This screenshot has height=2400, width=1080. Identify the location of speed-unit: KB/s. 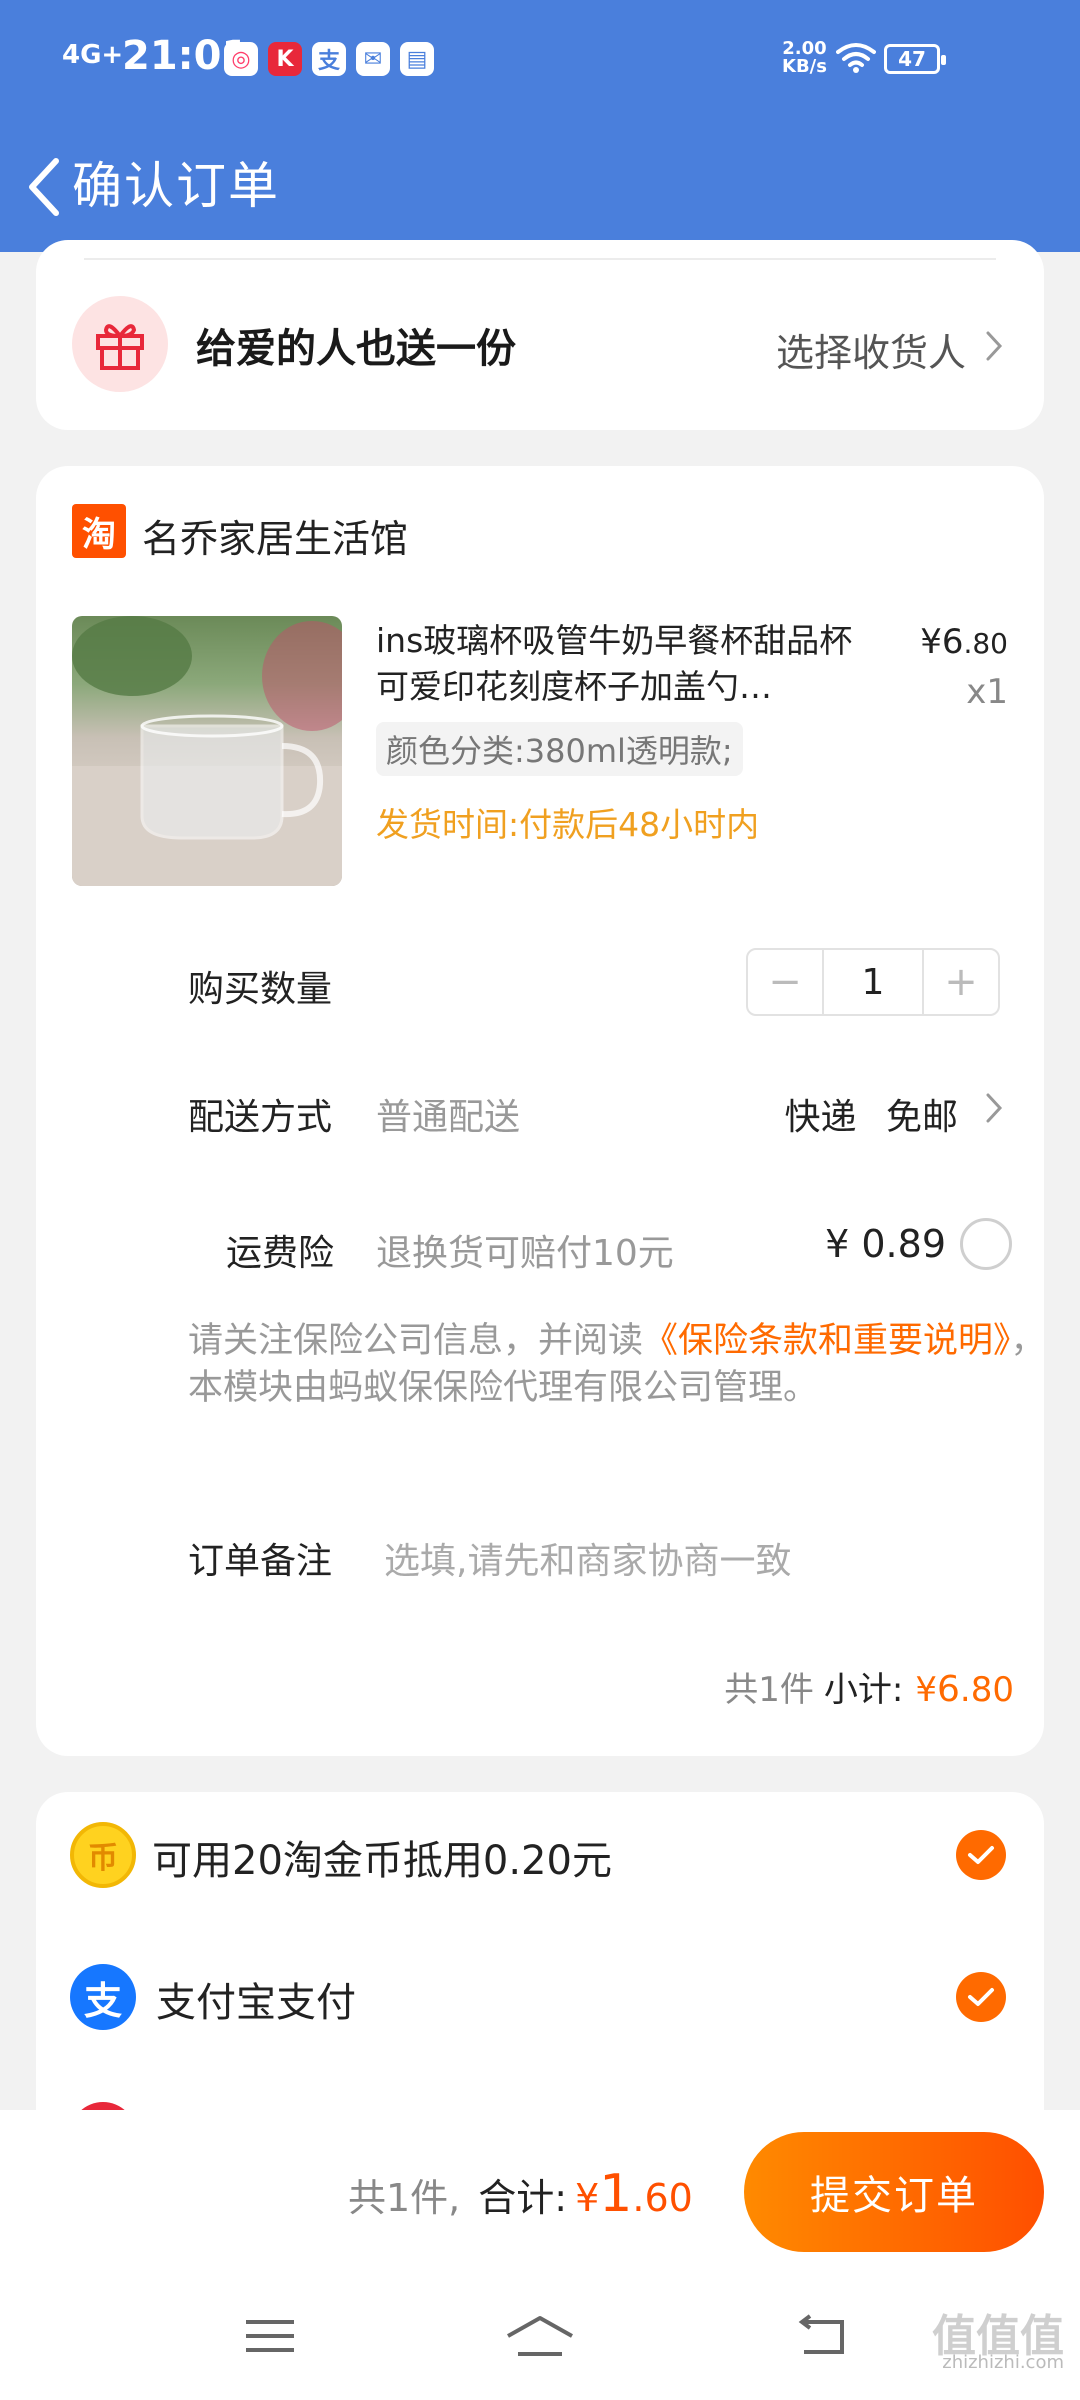
(804, 66).